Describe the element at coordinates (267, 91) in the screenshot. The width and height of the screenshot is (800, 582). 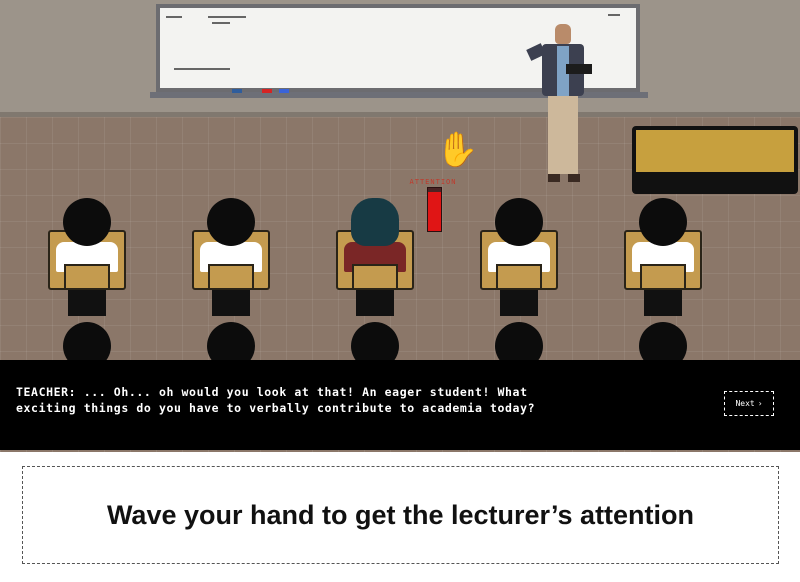
I see `marker-red` at that location.